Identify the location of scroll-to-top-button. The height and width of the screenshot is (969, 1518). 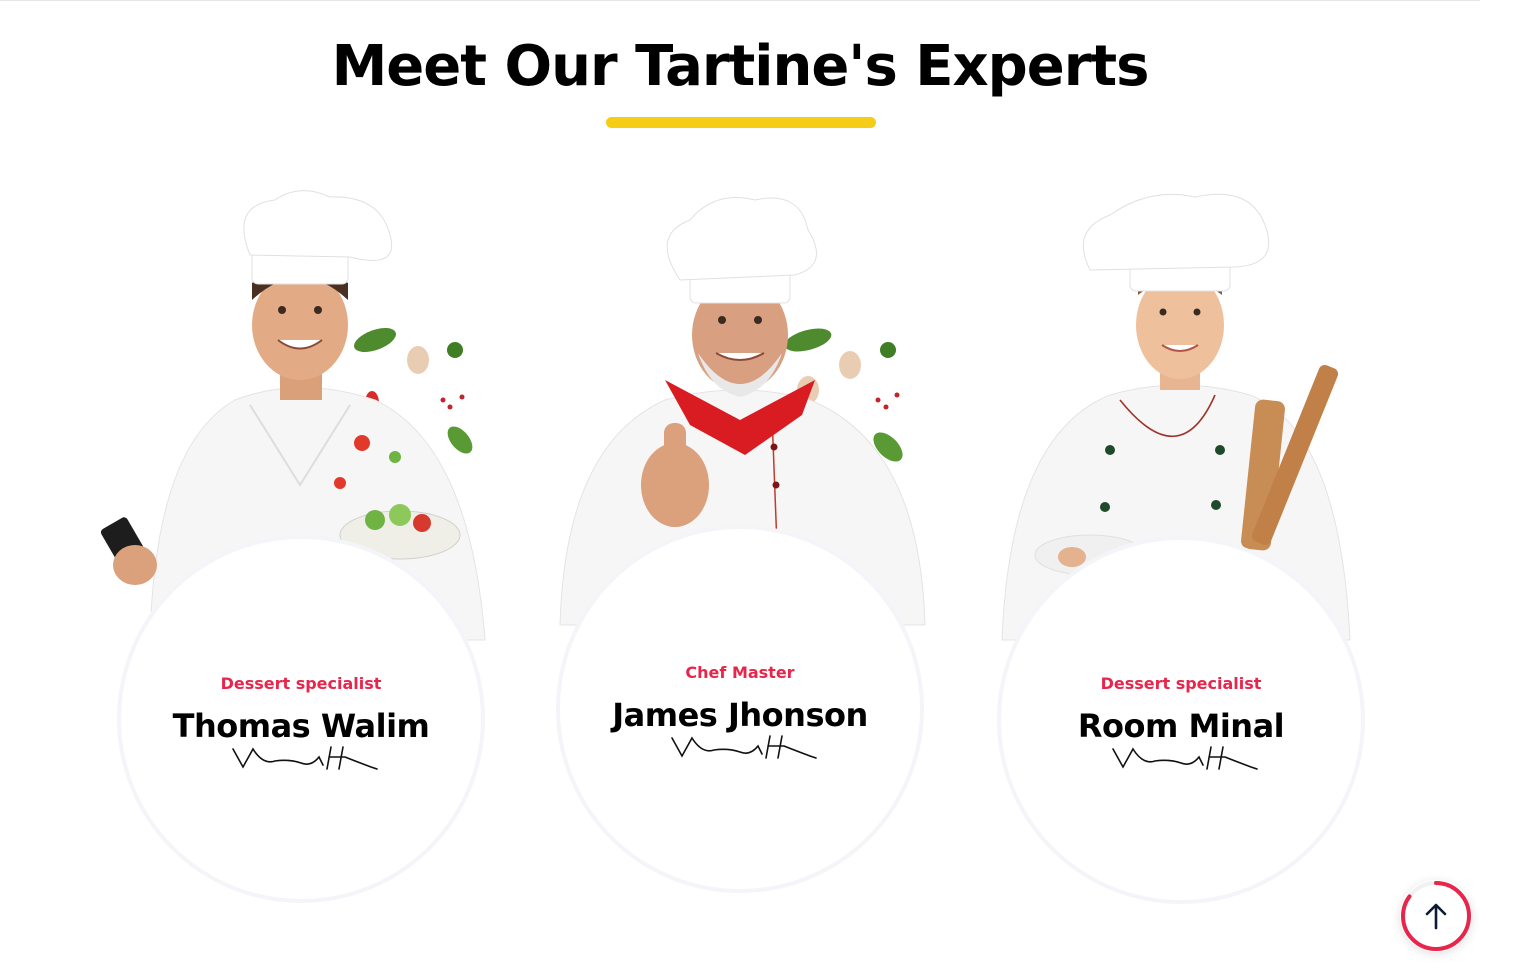
(1436, 916).